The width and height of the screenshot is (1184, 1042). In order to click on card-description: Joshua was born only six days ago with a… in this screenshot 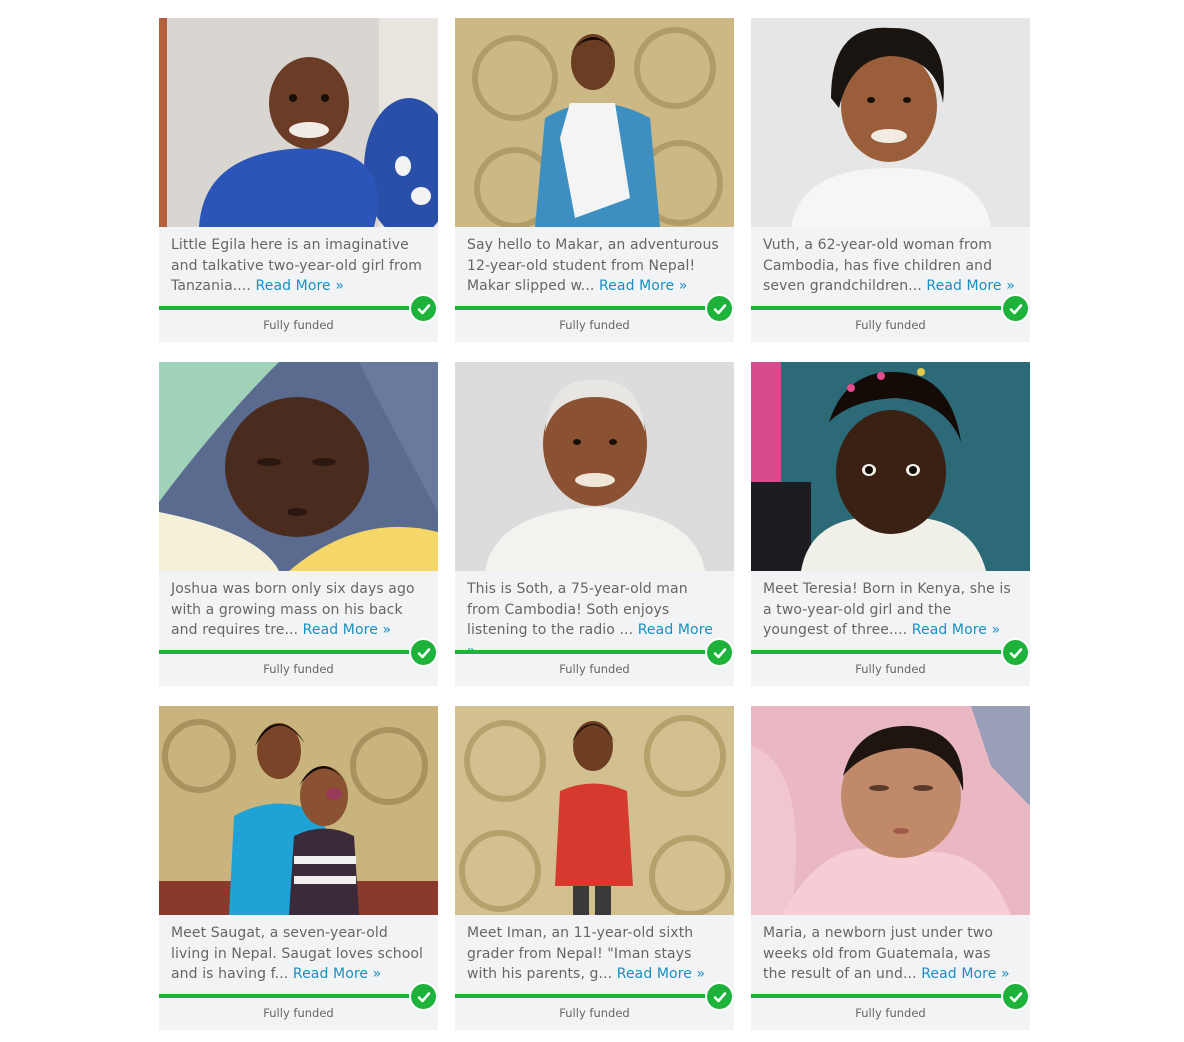, I will do `click(298, 610)`.